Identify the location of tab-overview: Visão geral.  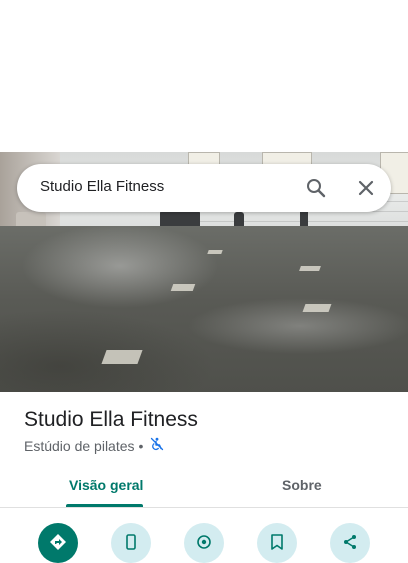
(106, 485).